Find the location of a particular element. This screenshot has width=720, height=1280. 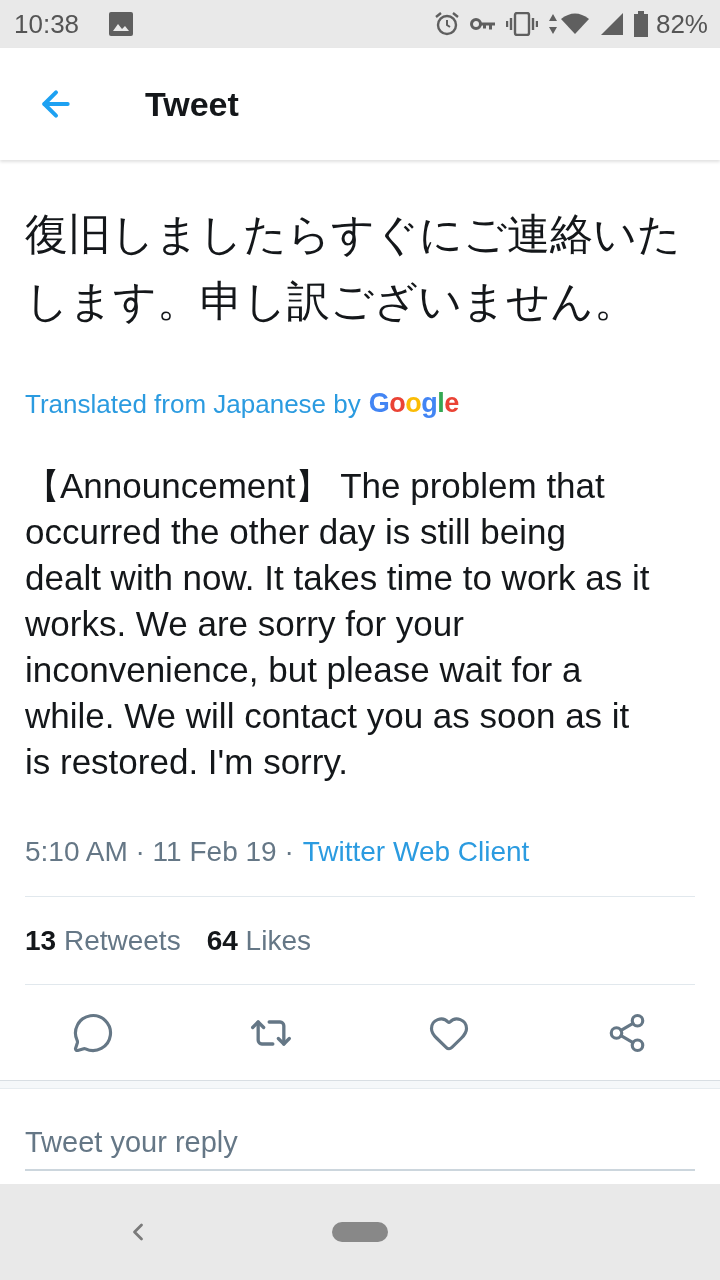

tweet-timestamp: 5:10 AM · 11 Feb 19 · is located at coordinates (159, 852).